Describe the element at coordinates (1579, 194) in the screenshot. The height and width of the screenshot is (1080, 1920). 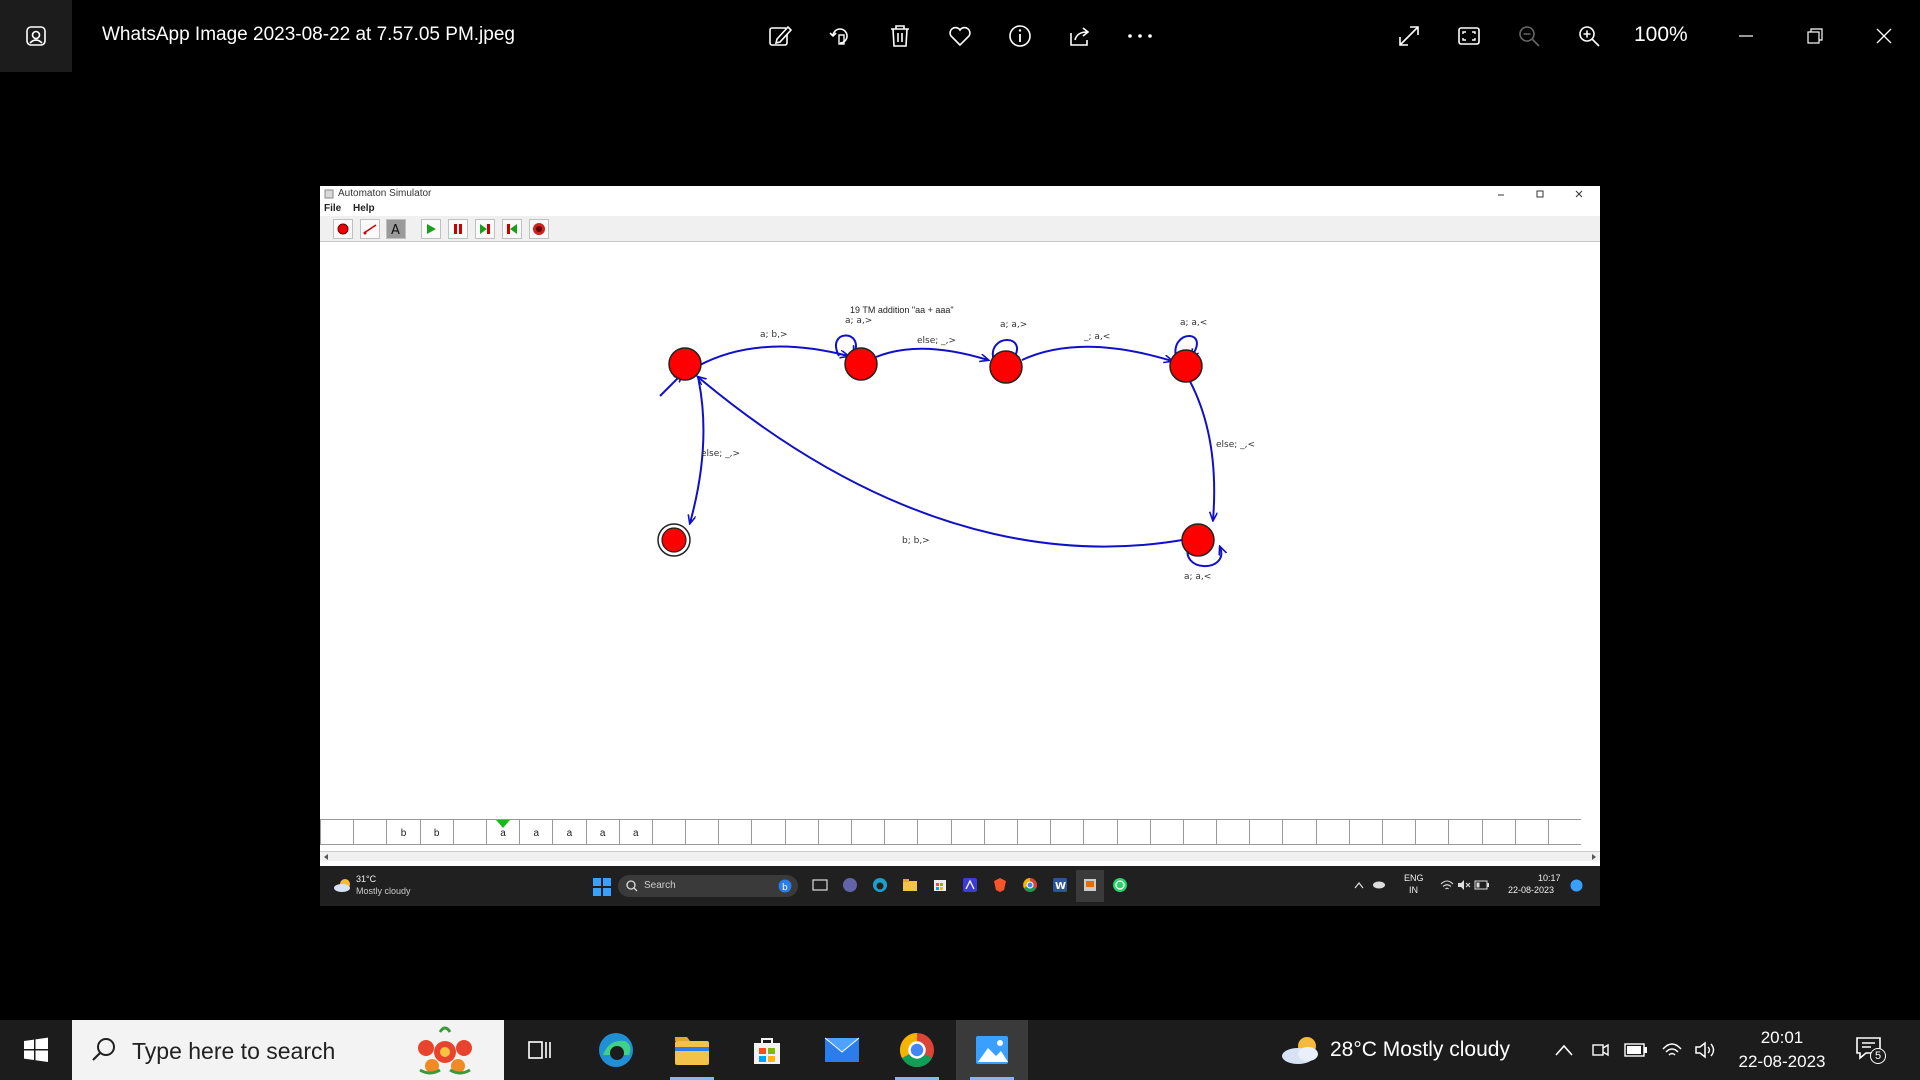
I see `sim-close-icon` at that location.